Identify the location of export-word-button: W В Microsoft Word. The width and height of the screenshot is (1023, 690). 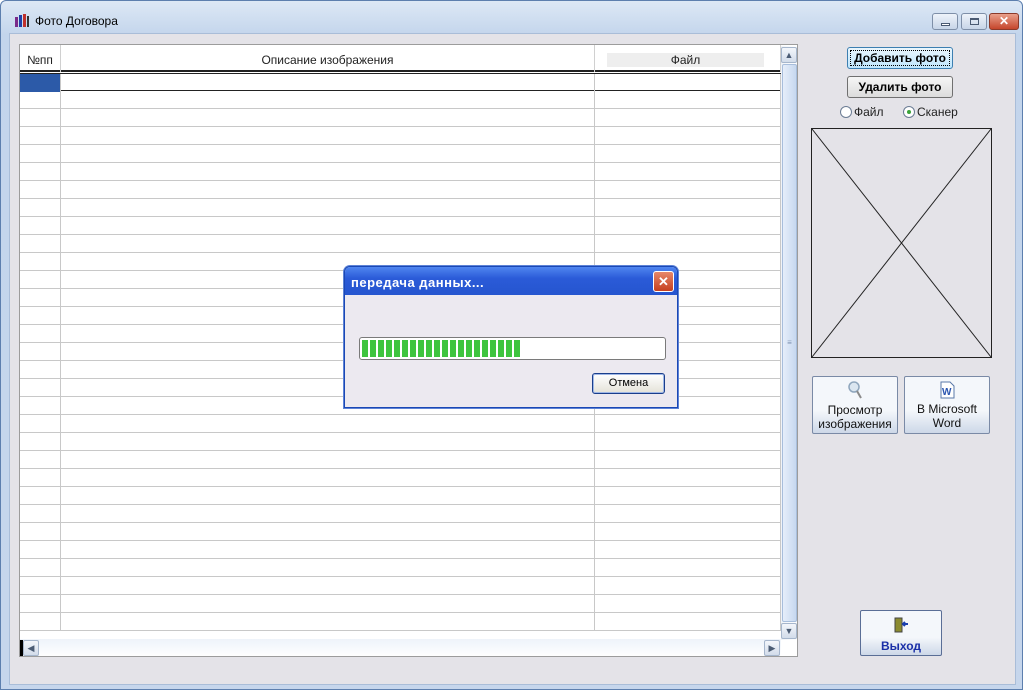
(947, 405).